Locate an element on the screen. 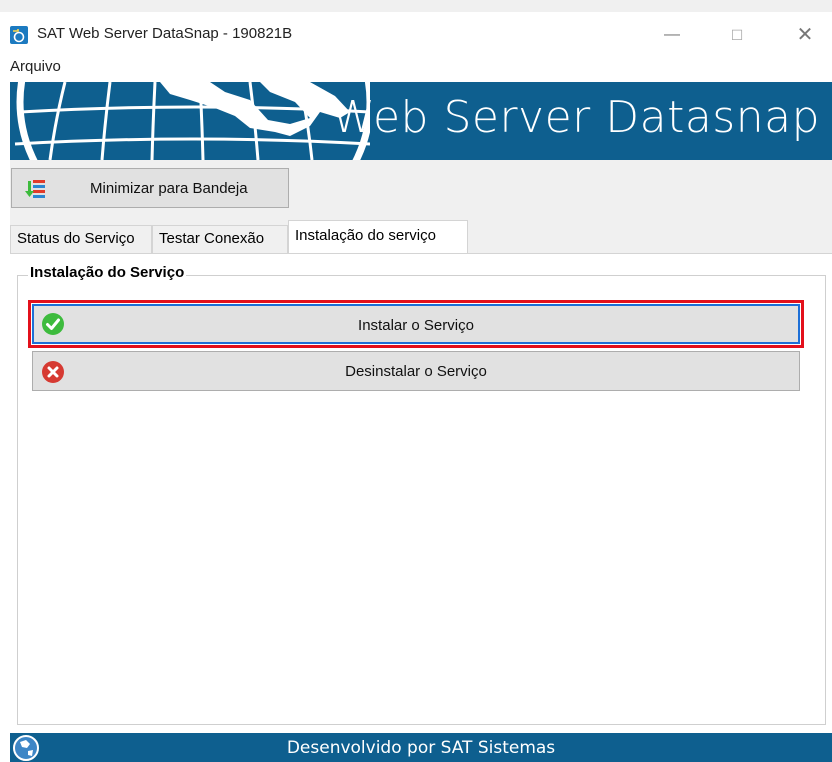  install-service-label: Instalar o Serviço is located at coordinates (416, 325).